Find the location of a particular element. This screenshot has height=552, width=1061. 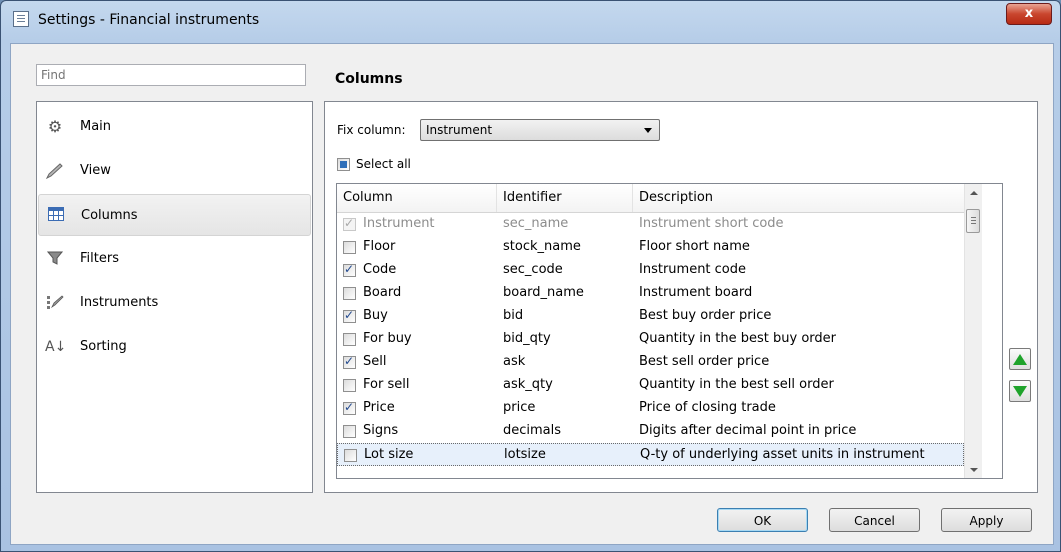

chevron-down-icon is located at coordinates (648, 130).